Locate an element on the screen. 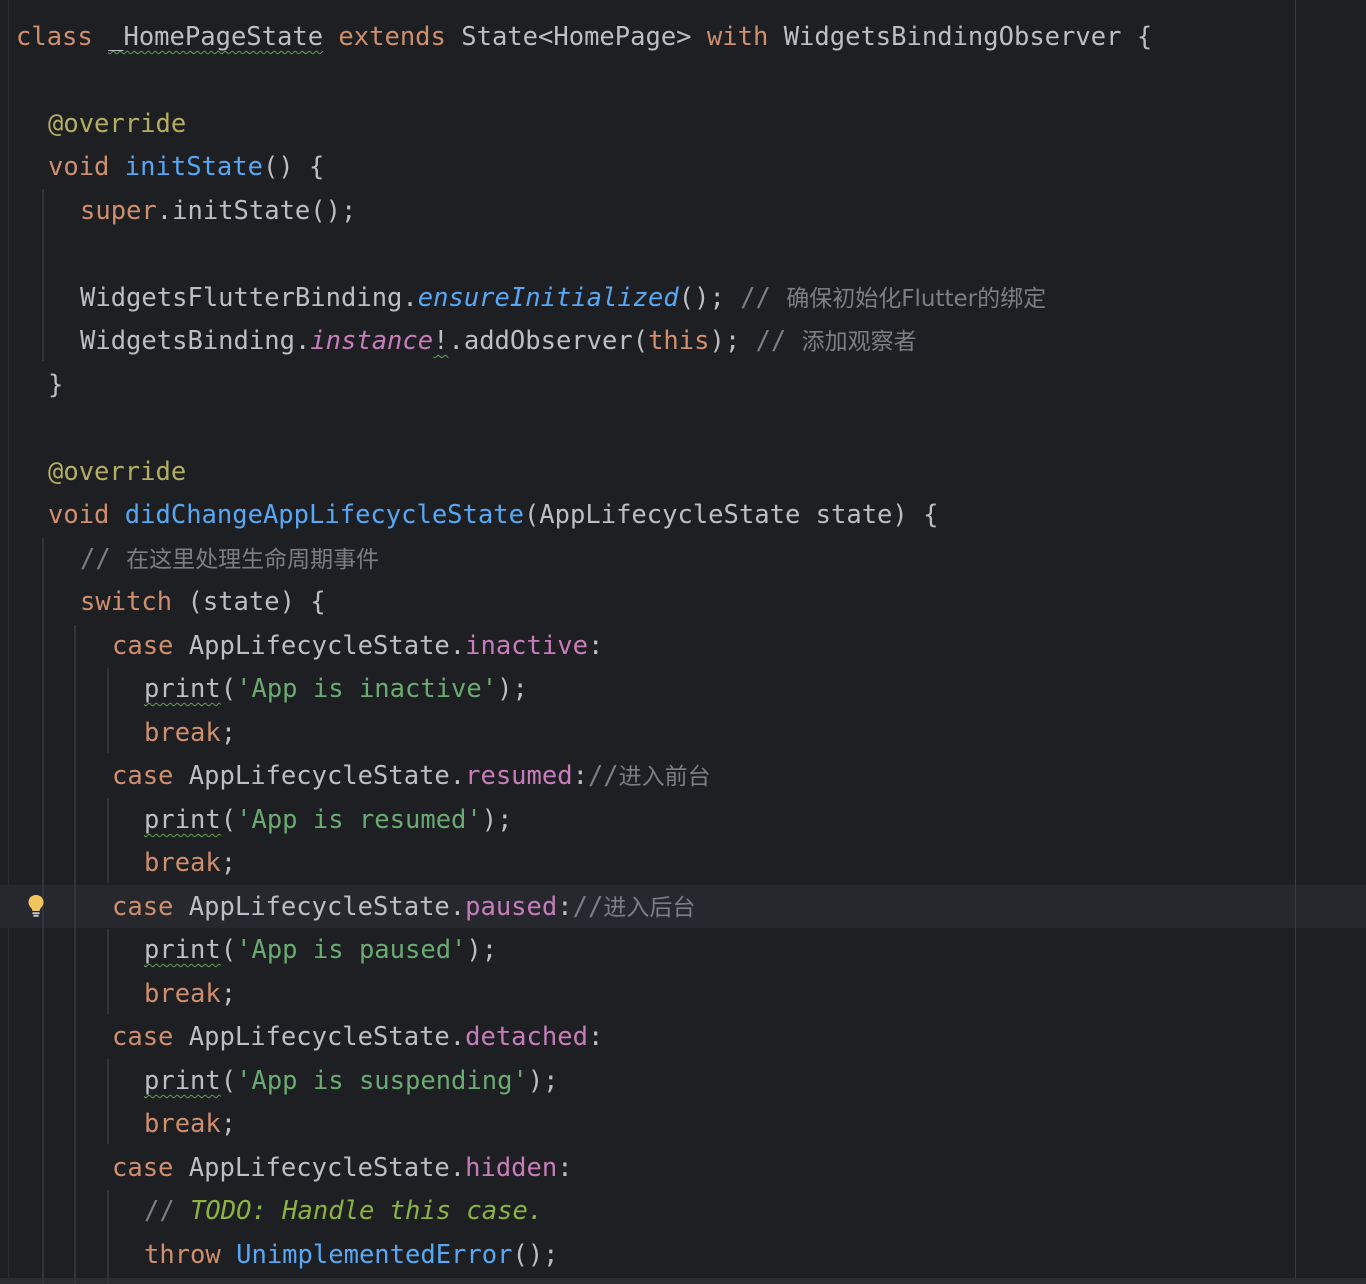 The image size is (1366, 1284). string-literal: 'App is paused' is located at coordinates (351, 950).